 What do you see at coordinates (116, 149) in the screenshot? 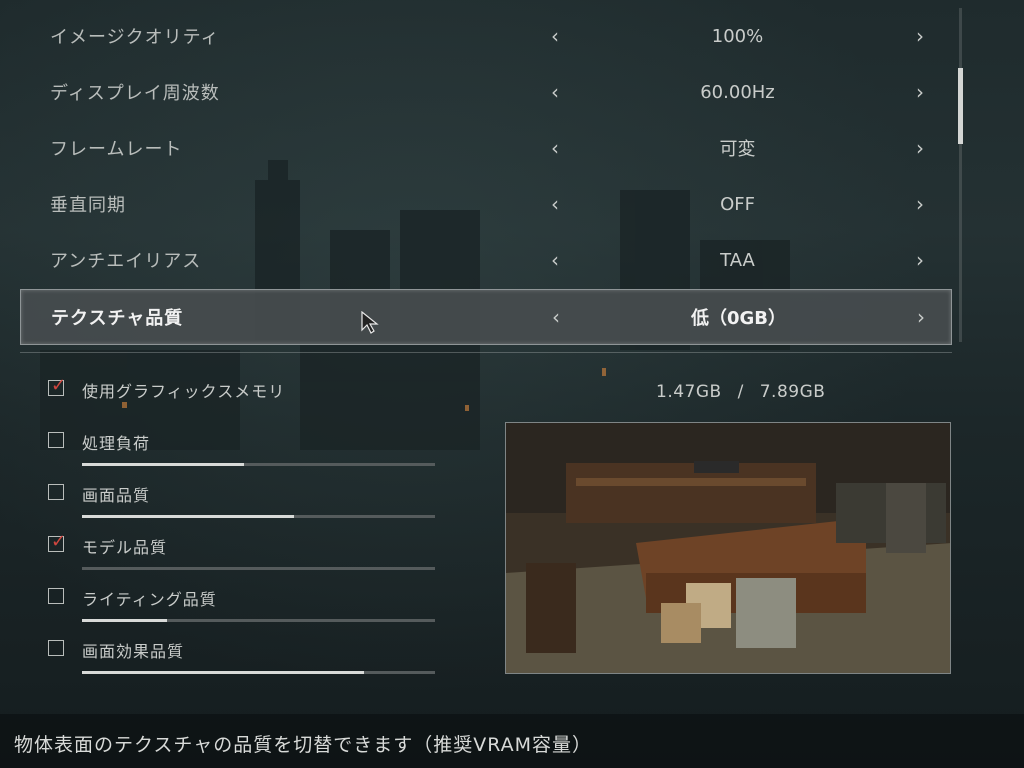
I see `setting-label: フレームレート` at bounding box center [116, 149].